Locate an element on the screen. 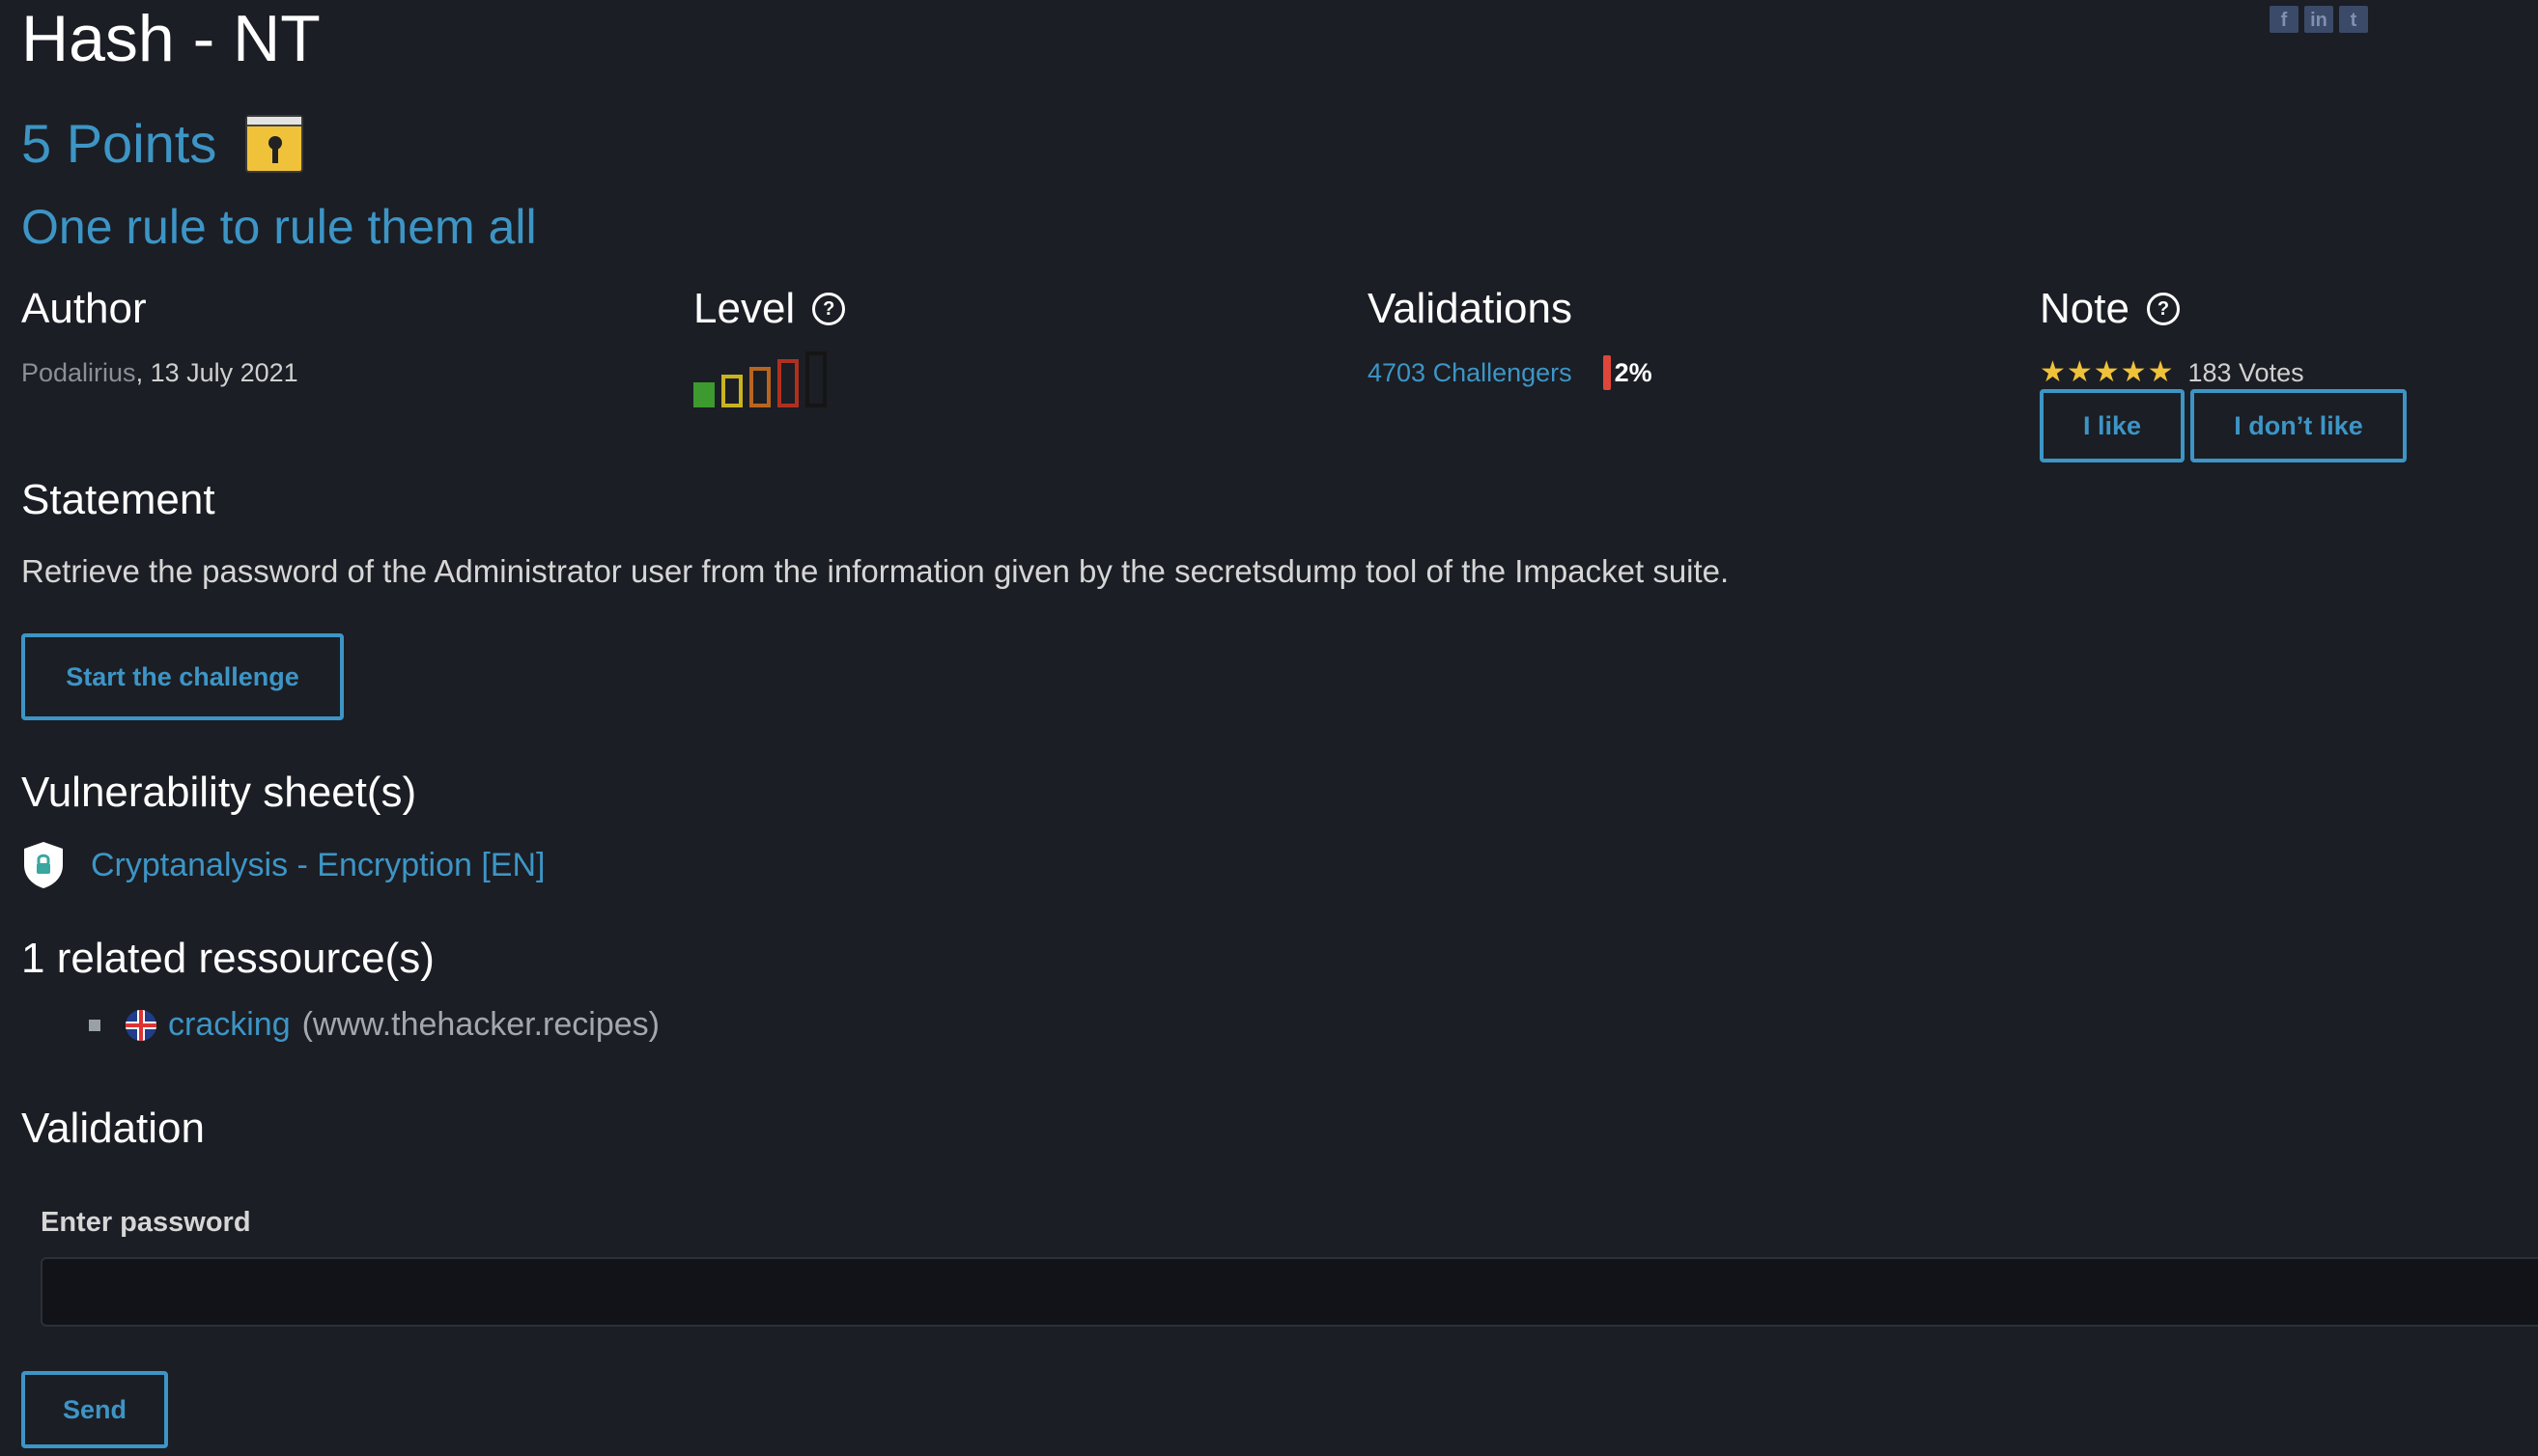 The image size is (2538, 1456). shield-lock-icon is located at coordinates (43, 865).